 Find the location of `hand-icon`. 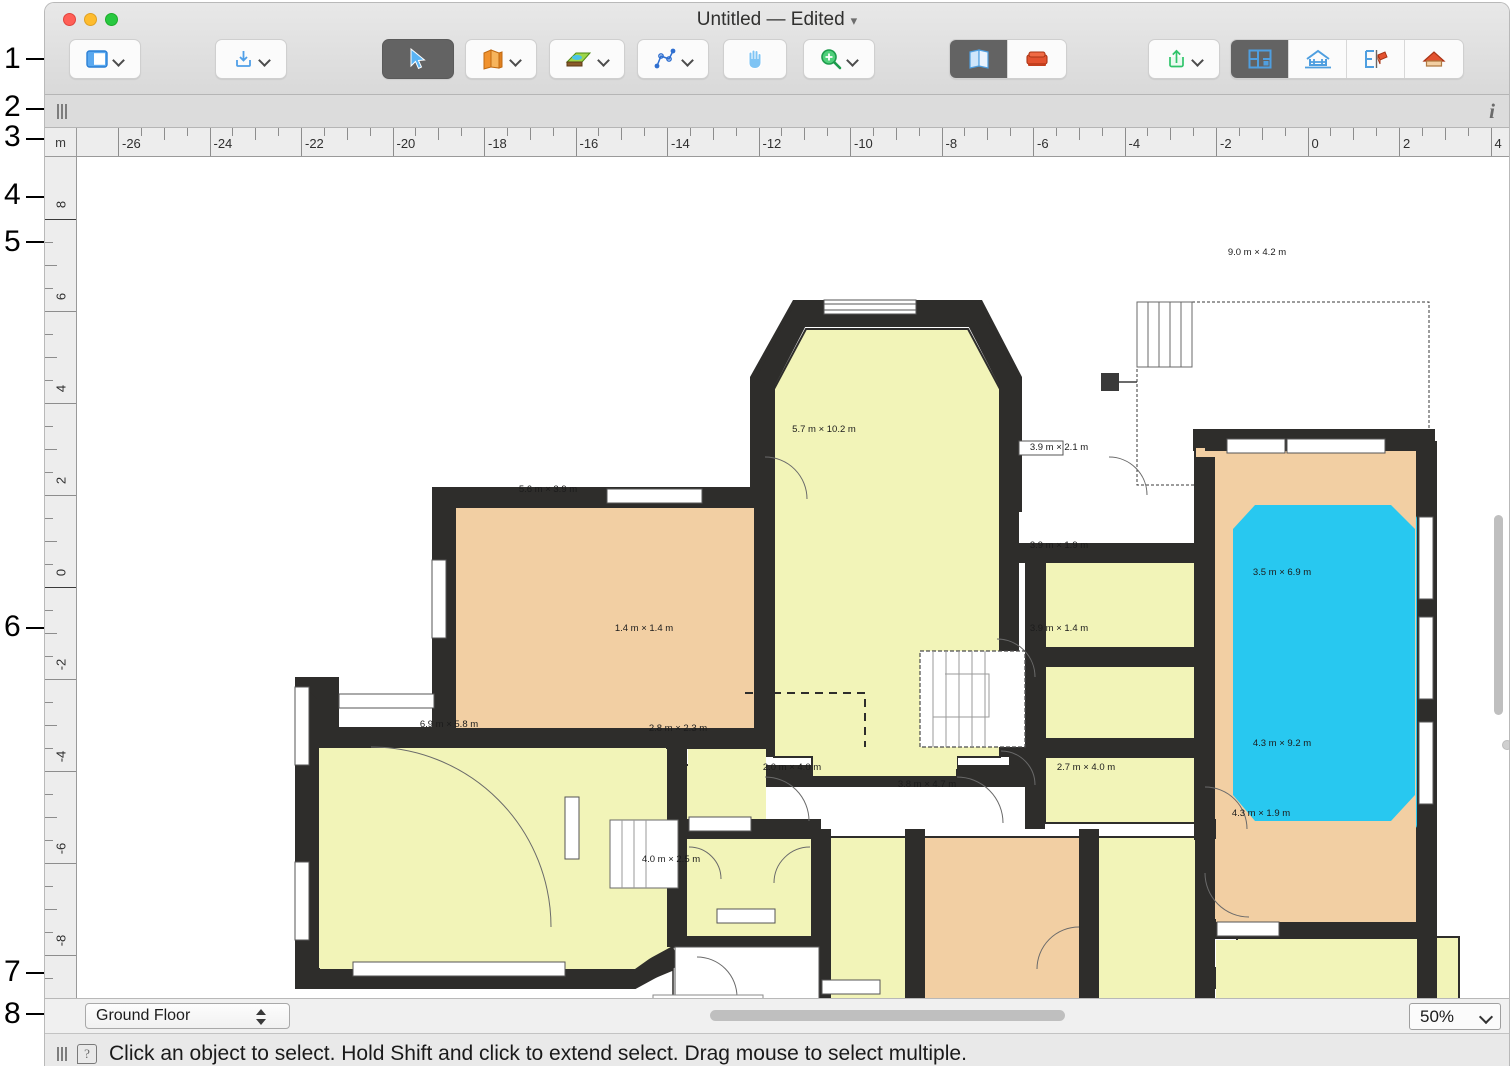

hand-icon is located at coordinates (755, 59).